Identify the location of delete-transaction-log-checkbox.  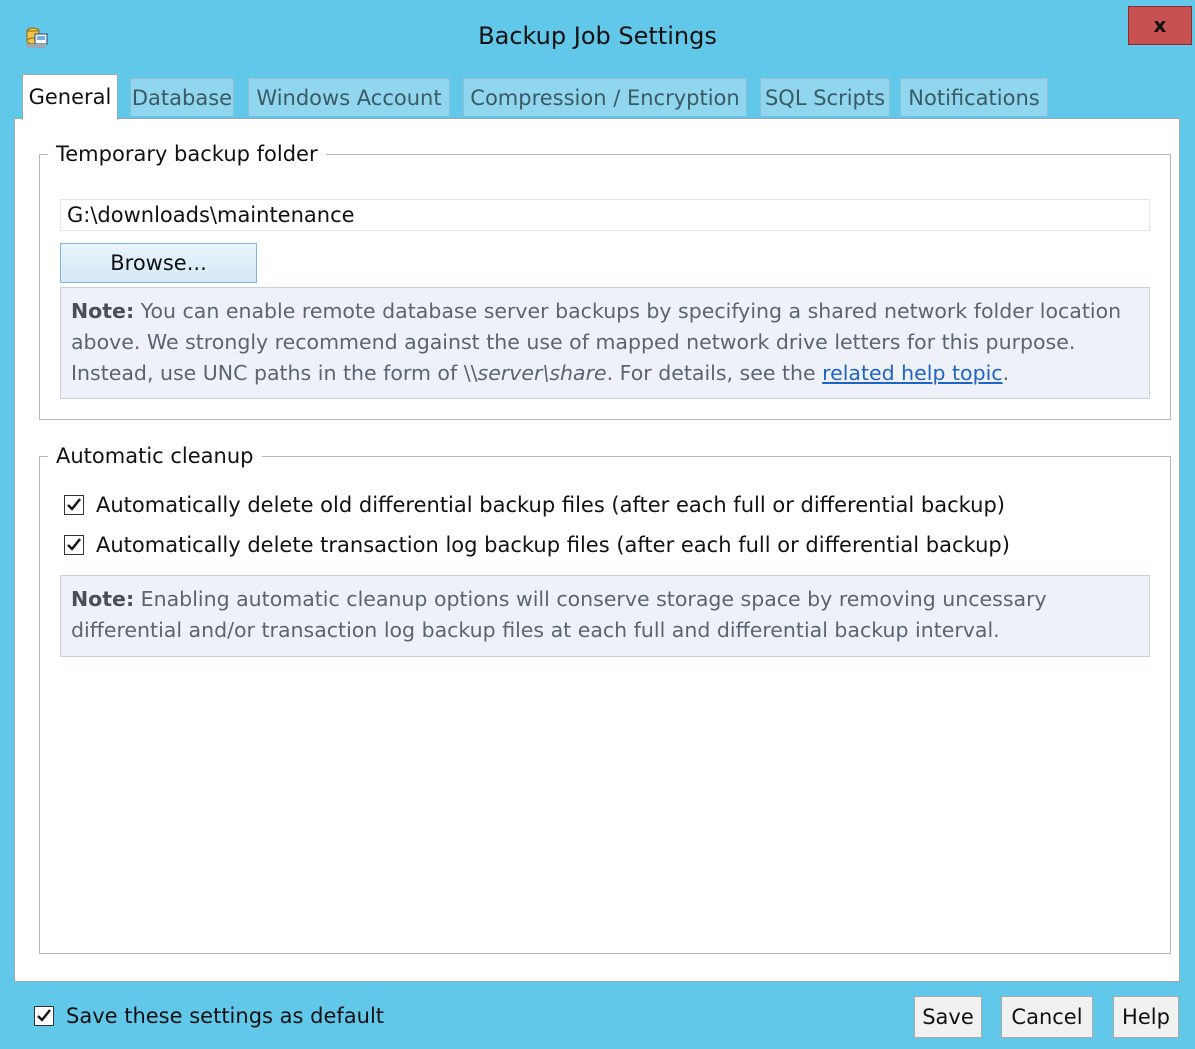
(74, 545).